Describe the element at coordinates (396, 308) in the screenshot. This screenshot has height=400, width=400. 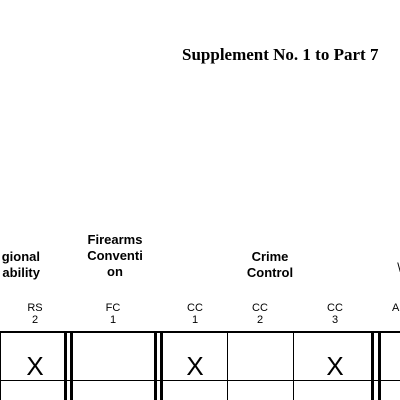
I see `column-code-next: A` at that location.